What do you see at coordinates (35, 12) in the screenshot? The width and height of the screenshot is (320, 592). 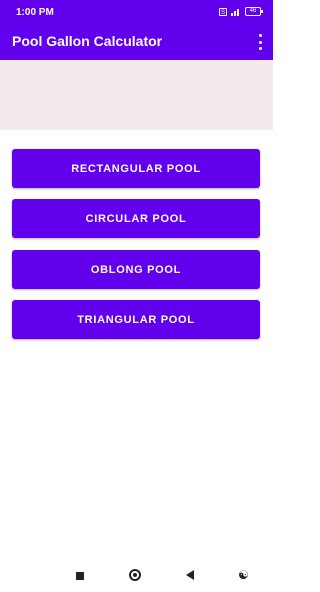 I see `status-time: 1:00 PM` at bounding box center [35, 12].